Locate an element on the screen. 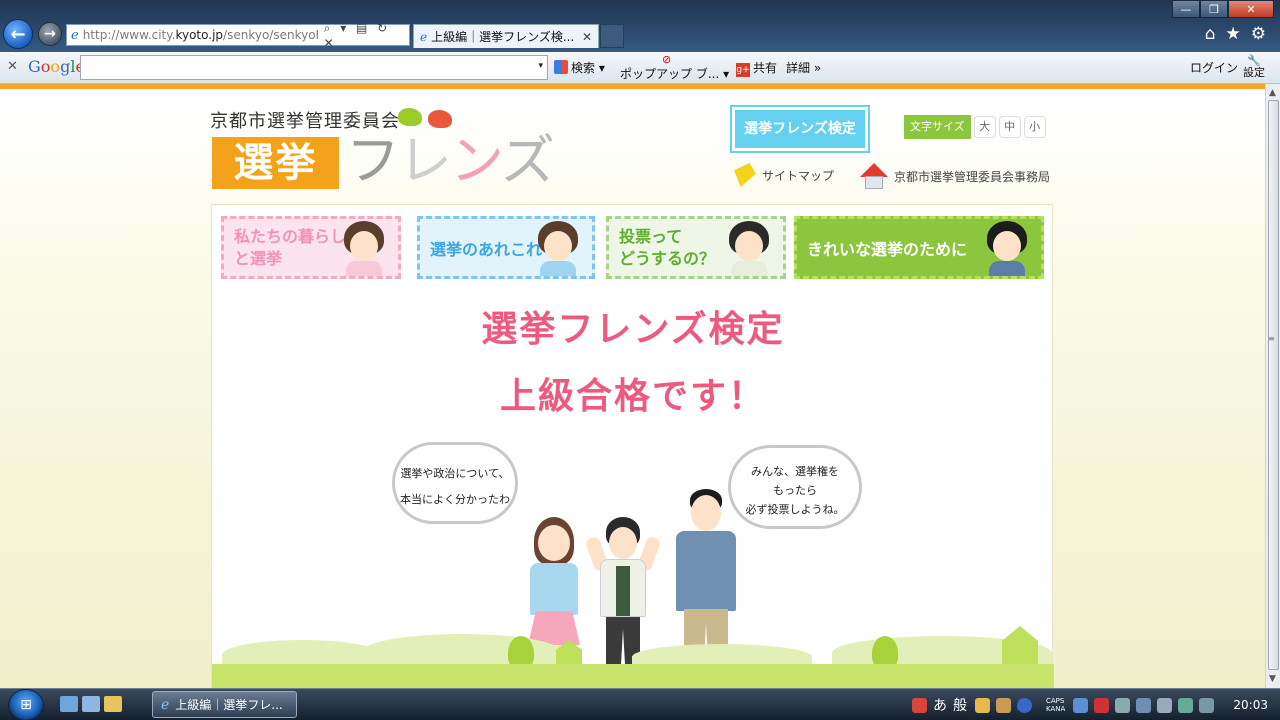  ie-page-icon: ℯ is located at coordinates (75, 35).